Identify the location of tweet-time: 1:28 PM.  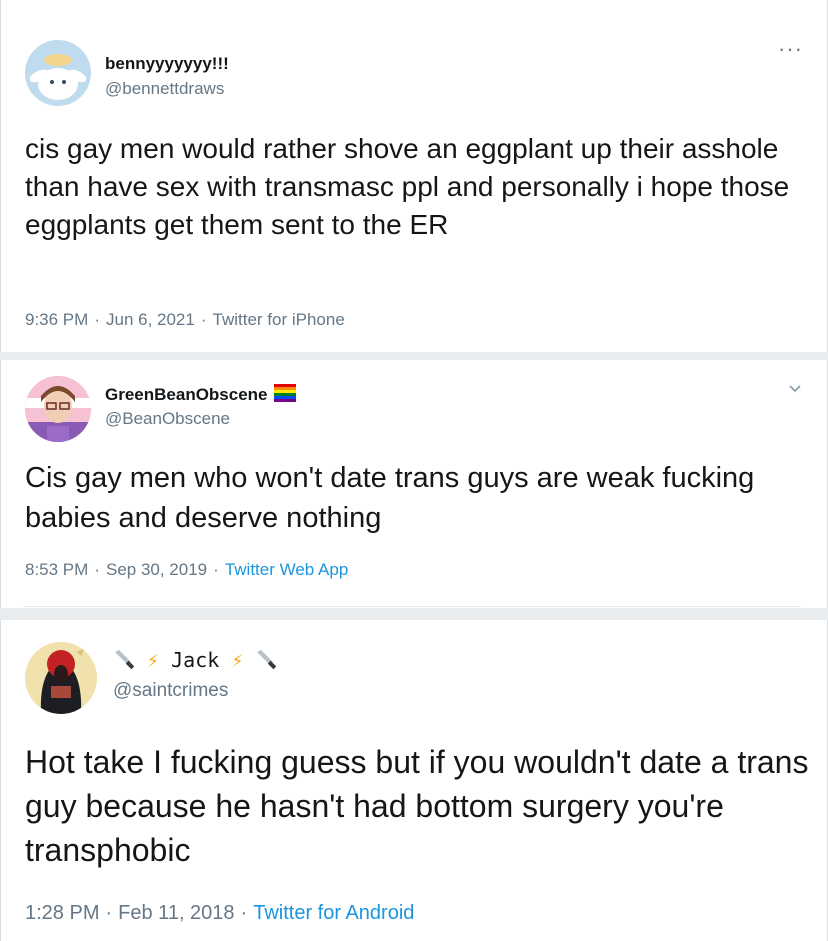
(62, 913).